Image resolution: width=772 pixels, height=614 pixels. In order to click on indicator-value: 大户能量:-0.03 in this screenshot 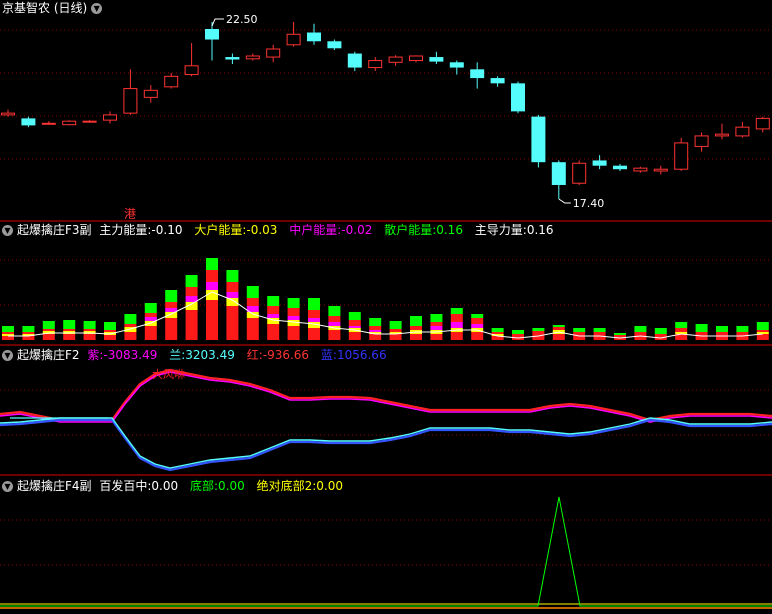, I will do `click(237, 230)`.